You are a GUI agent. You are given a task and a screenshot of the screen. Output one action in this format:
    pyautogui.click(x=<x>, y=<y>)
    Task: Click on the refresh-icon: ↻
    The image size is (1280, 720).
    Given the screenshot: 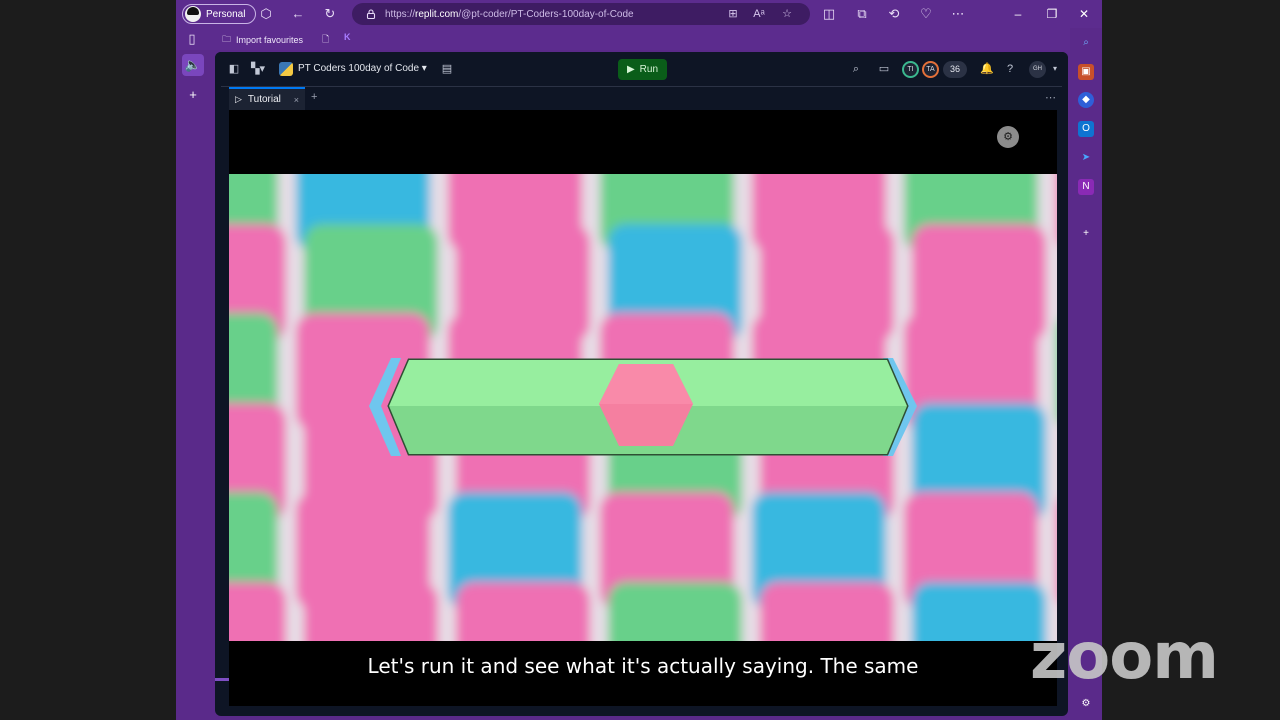 What is the action you would take?
    pyautogui.click(x=330, y=14)
    